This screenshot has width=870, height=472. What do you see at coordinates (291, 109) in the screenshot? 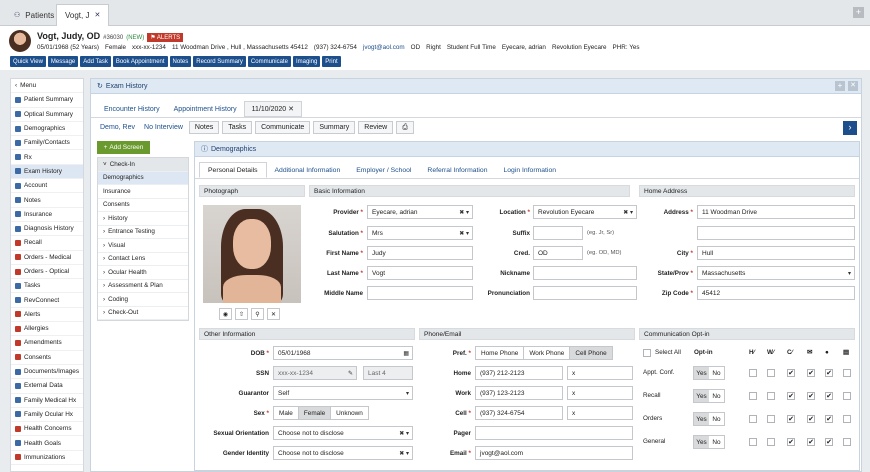
I see `close-icon: ✕` at bounding box center [291, 109].